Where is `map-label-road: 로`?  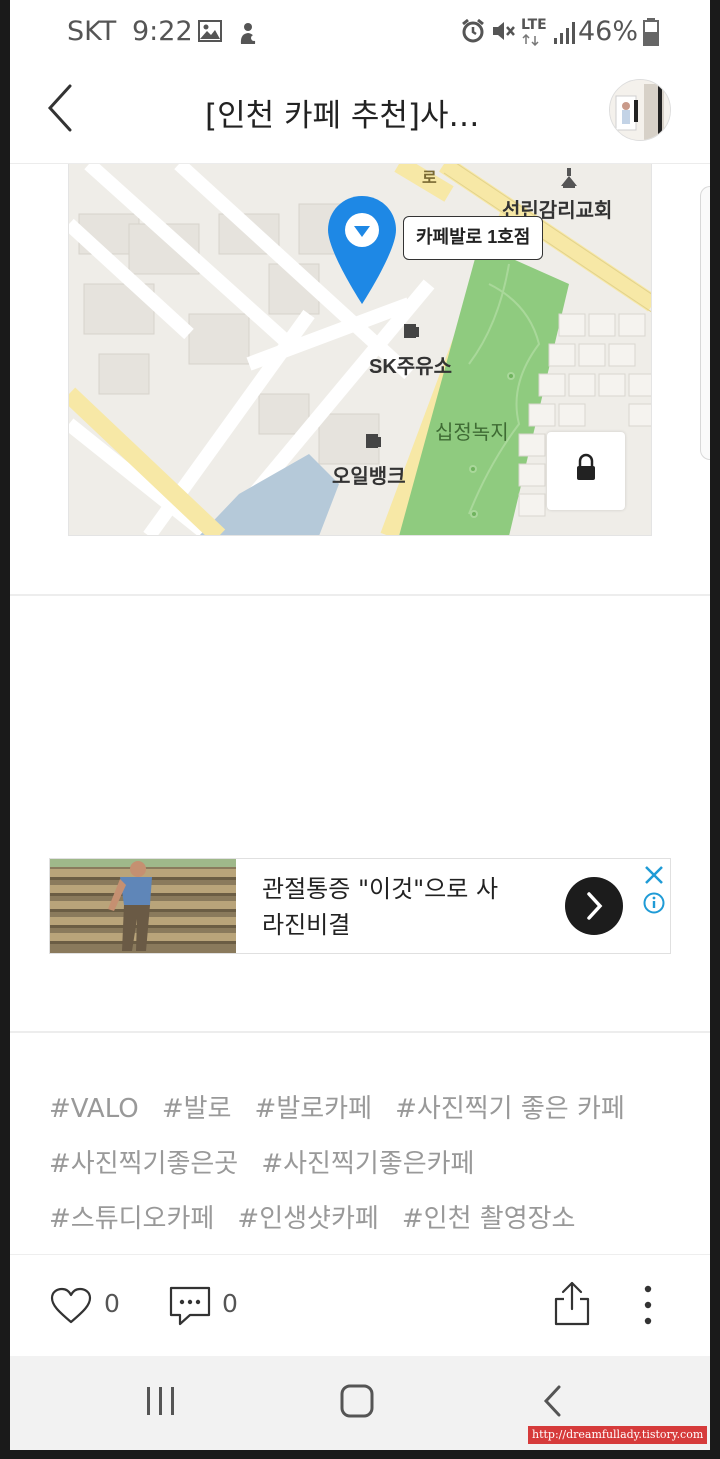
map-label-road: 로 is located at coordinates (429, 178).